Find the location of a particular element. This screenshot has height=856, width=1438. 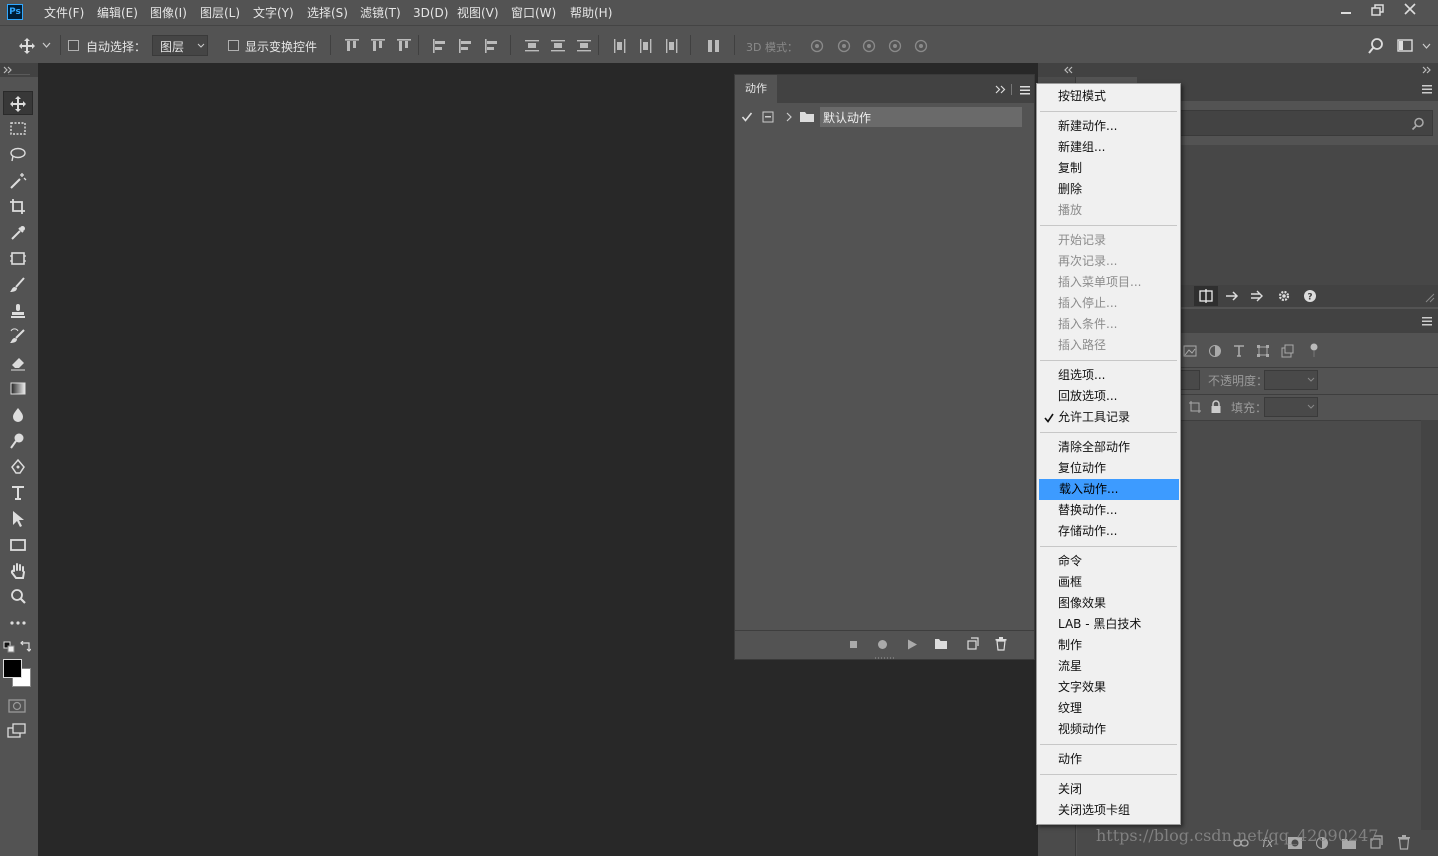

move-tool-icon is located at coordinates (27, 46).